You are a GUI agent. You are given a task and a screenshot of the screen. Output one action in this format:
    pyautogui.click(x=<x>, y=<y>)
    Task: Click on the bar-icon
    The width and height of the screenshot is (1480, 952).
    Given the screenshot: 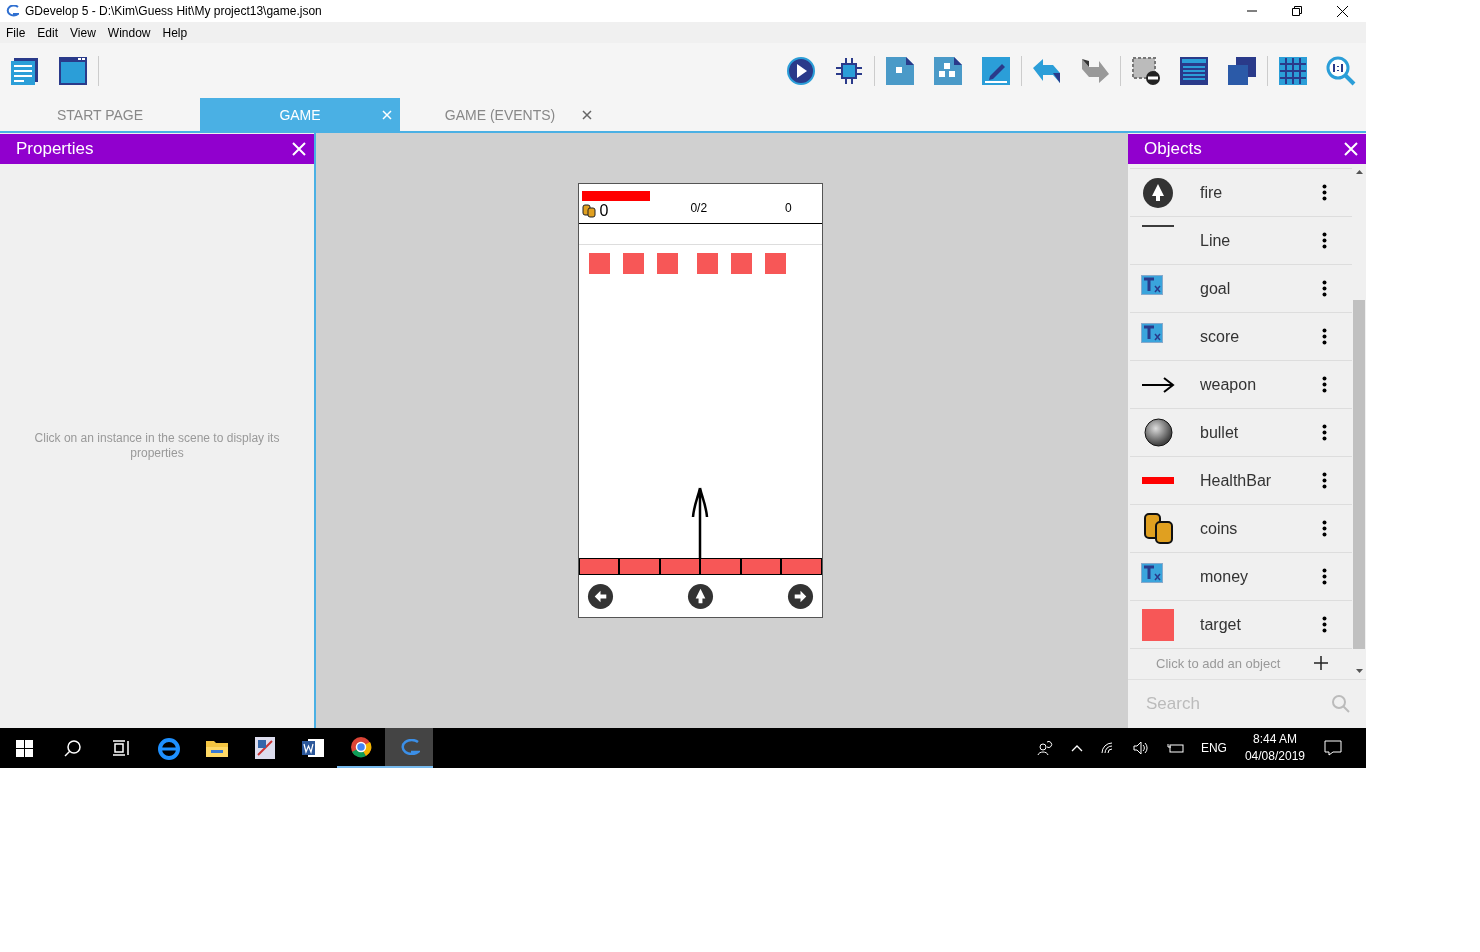 What is the action you would take?
    pyautogui.click(x=1158, y=480)
    